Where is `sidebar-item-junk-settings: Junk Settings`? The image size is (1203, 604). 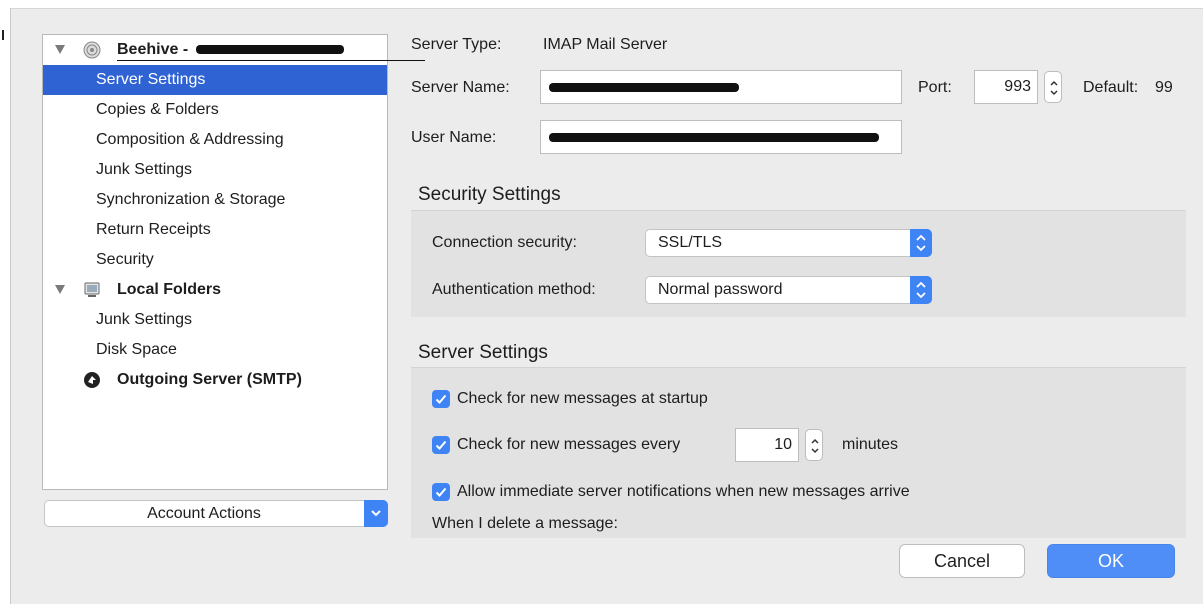
sidebar-item-junk-settings: Junk Settings is located at coordinates (215, 170).